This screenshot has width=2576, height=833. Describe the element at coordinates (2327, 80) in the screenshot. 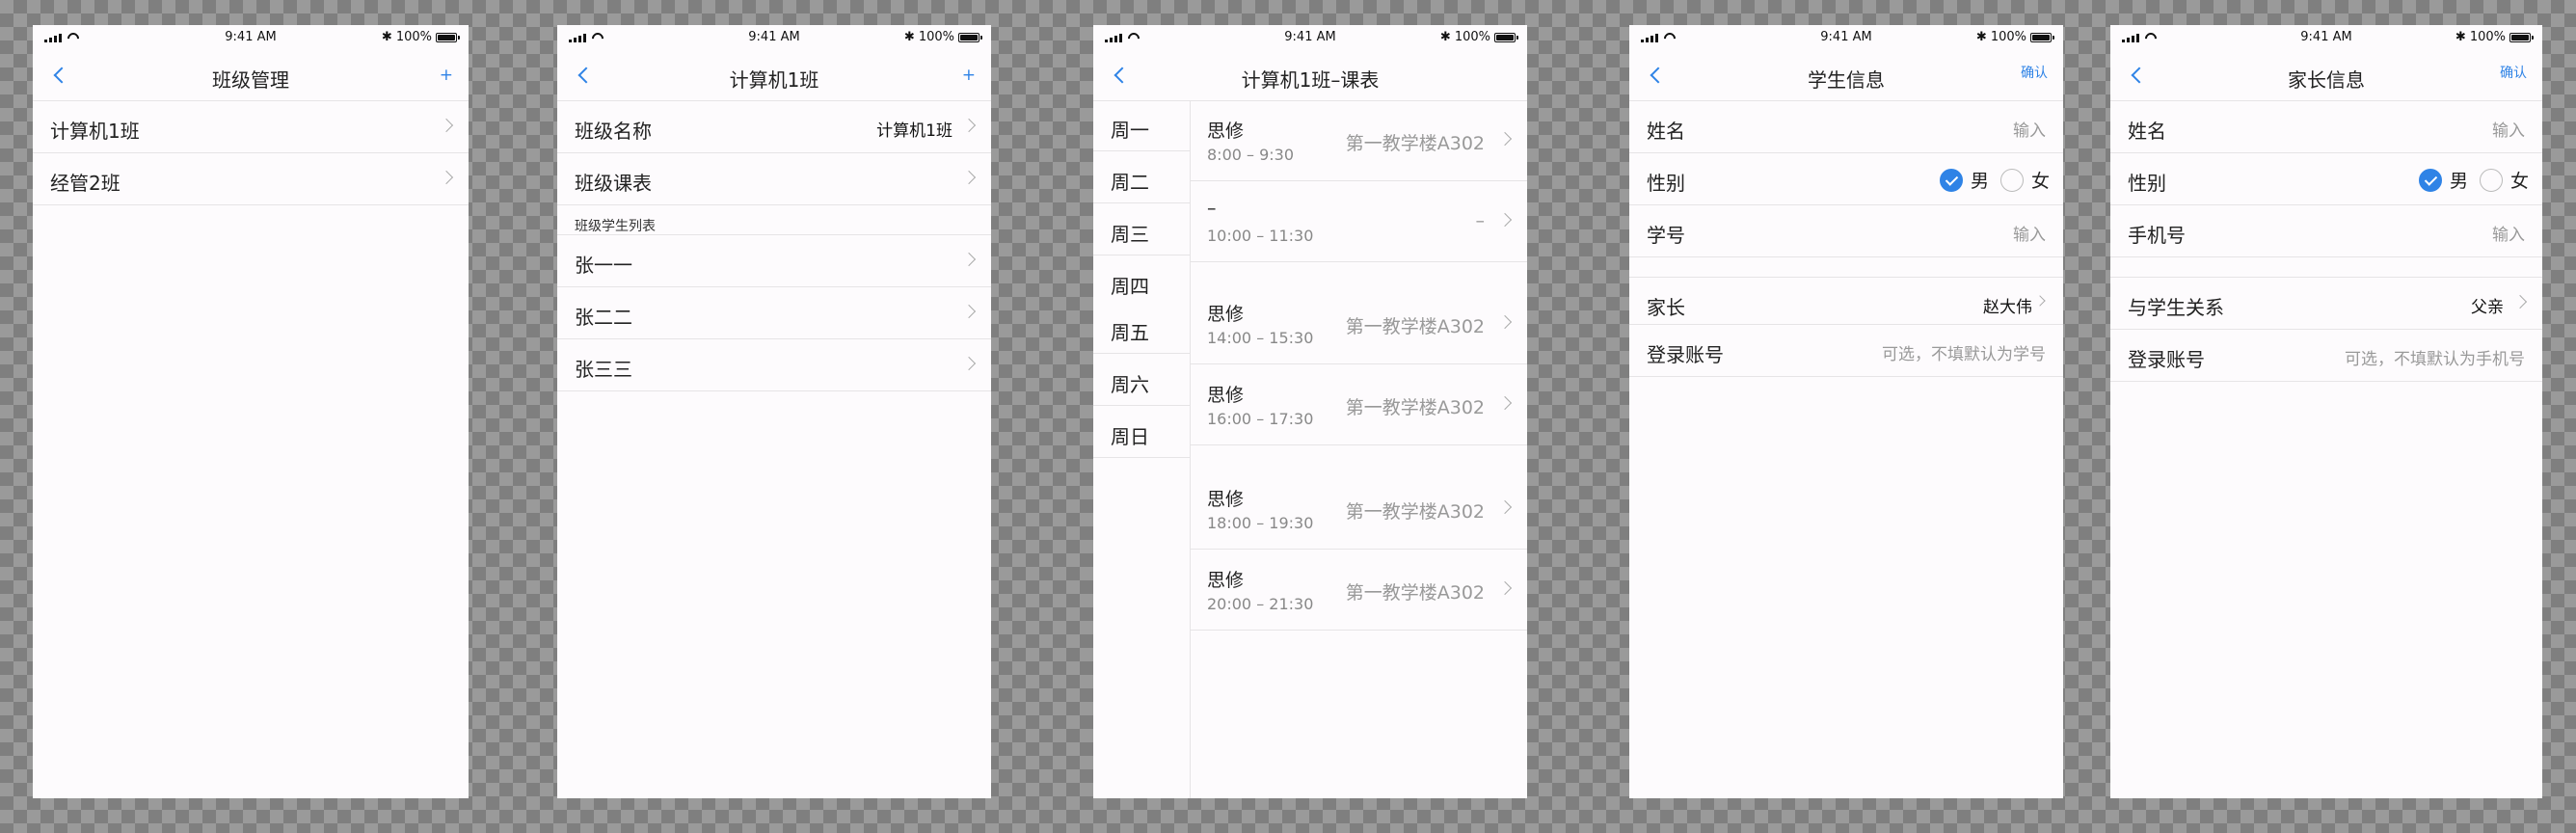

I see `page-title: 家长信息` at that location.